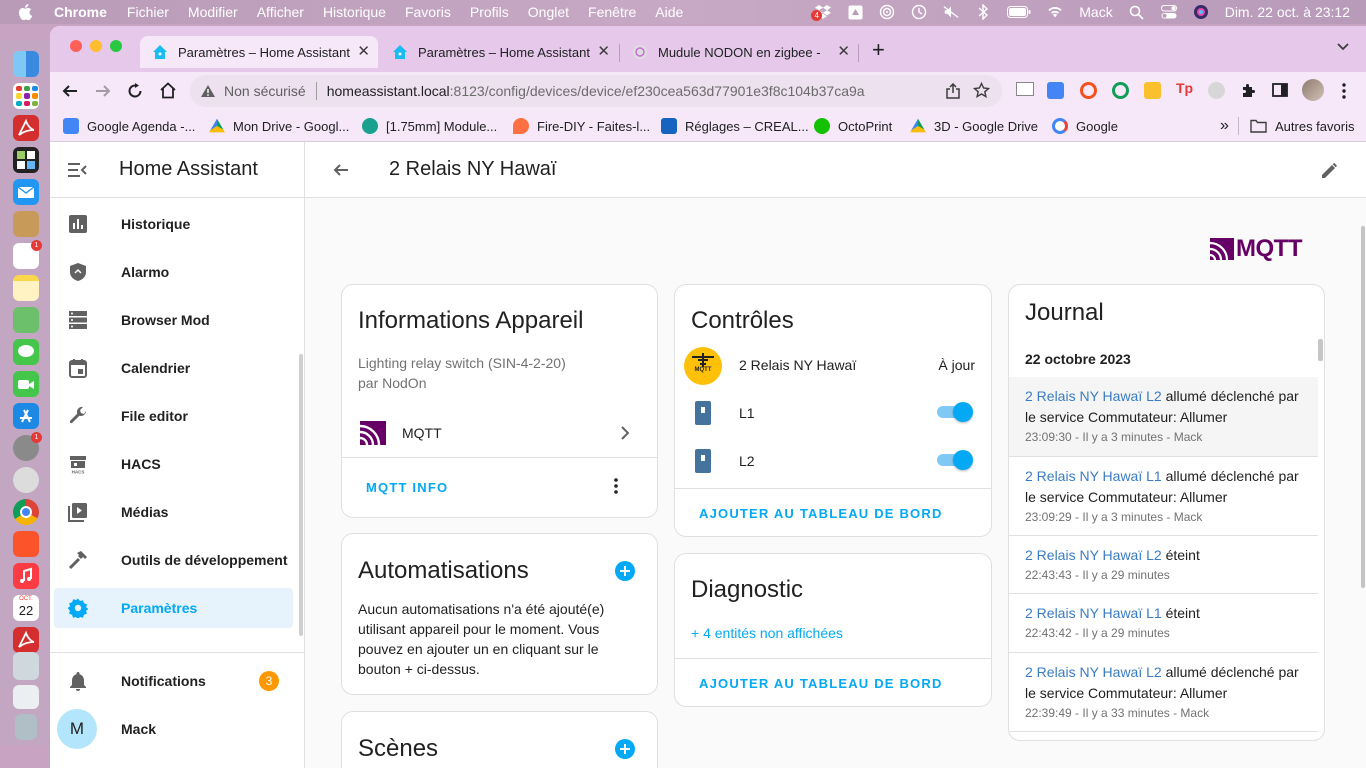 The height and width of the screenshot is (768, 1366). I want to click on integration-row: MQTT, so click(499, 433).